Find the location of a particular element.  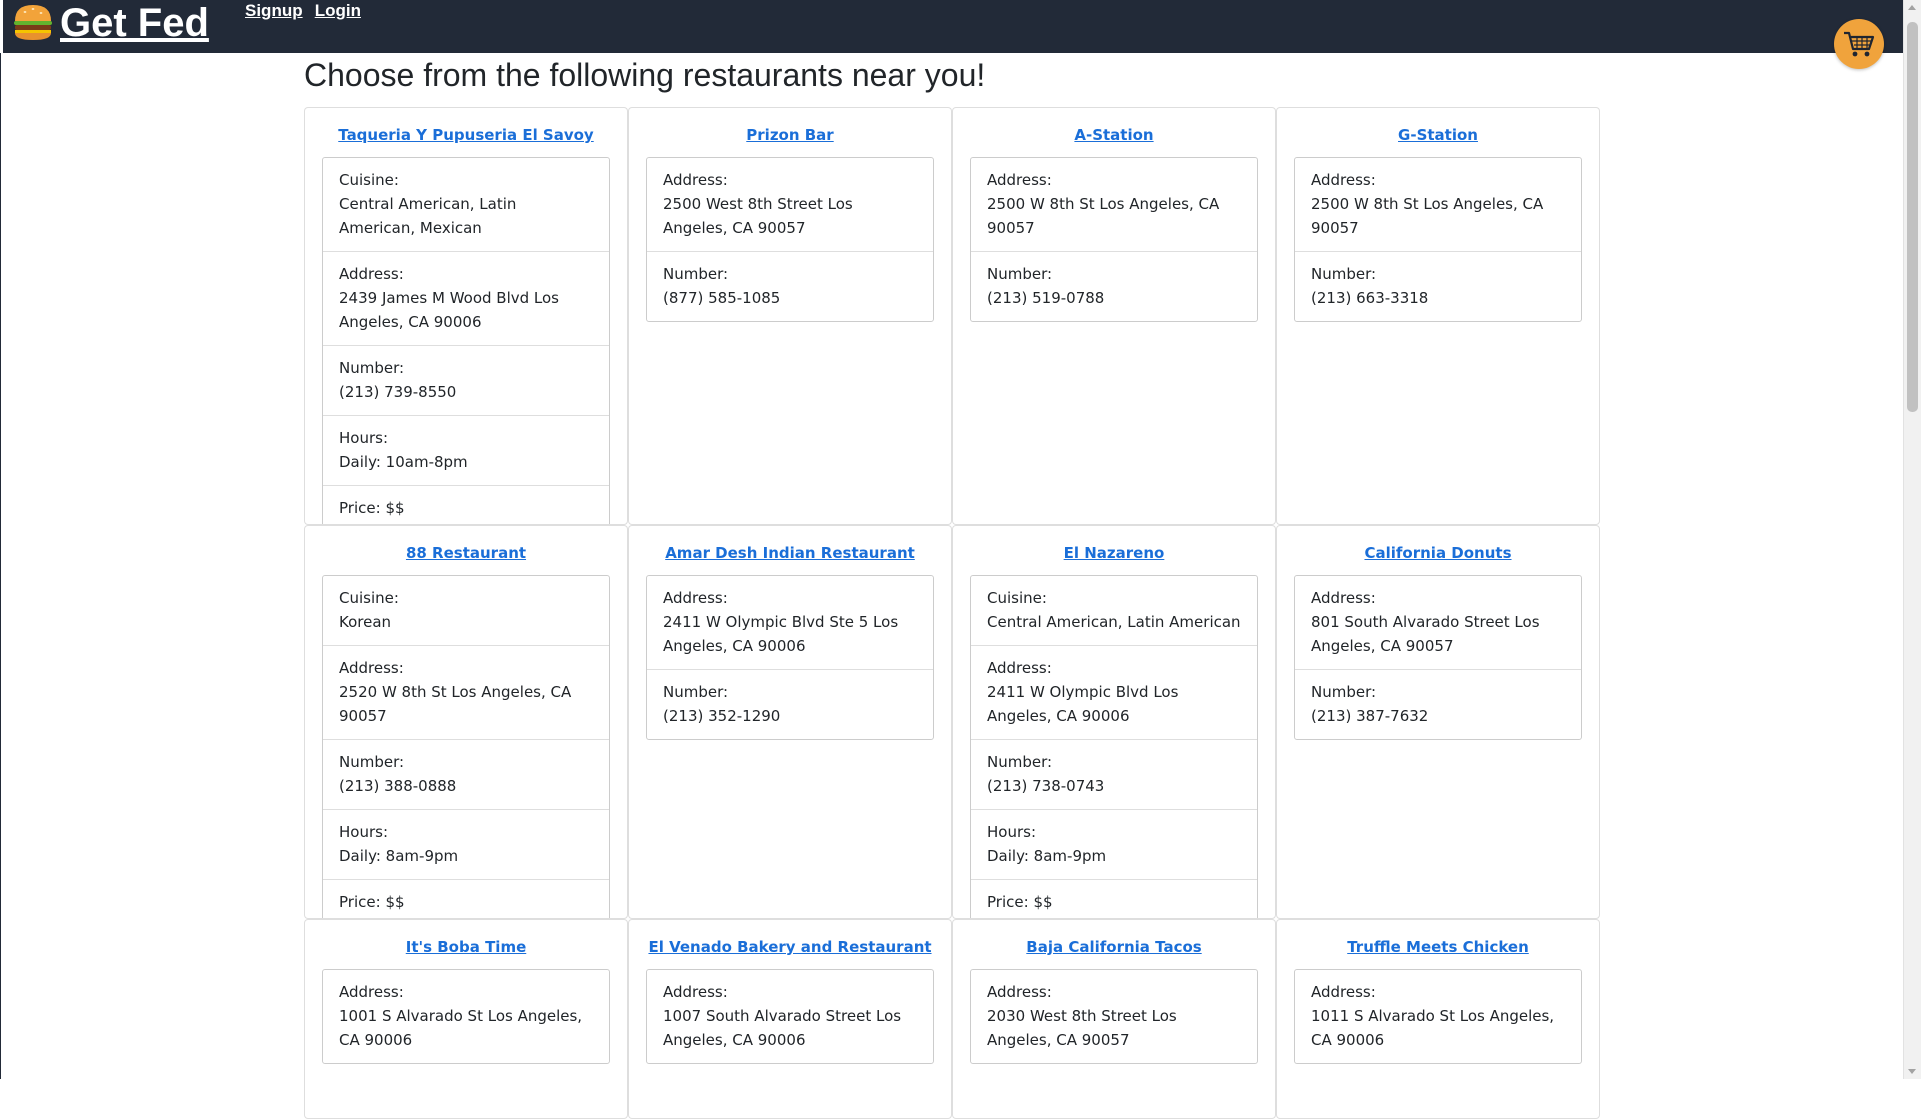

number-item: Number: (877) 585-1085 is located at coordinates (790, 286).